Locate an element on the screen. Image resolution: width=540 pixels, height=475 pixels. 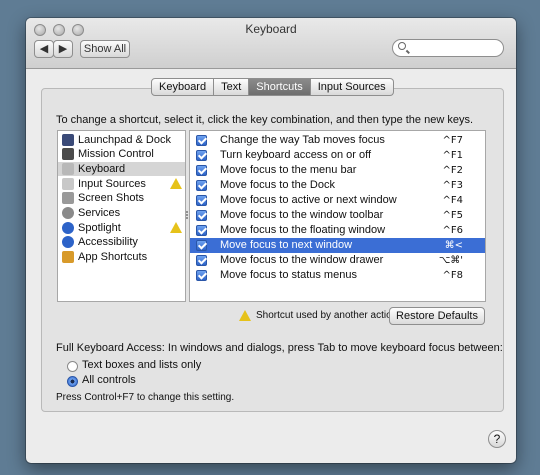
radio-label-all-controls: All controls is located at coordinates (109, 380).